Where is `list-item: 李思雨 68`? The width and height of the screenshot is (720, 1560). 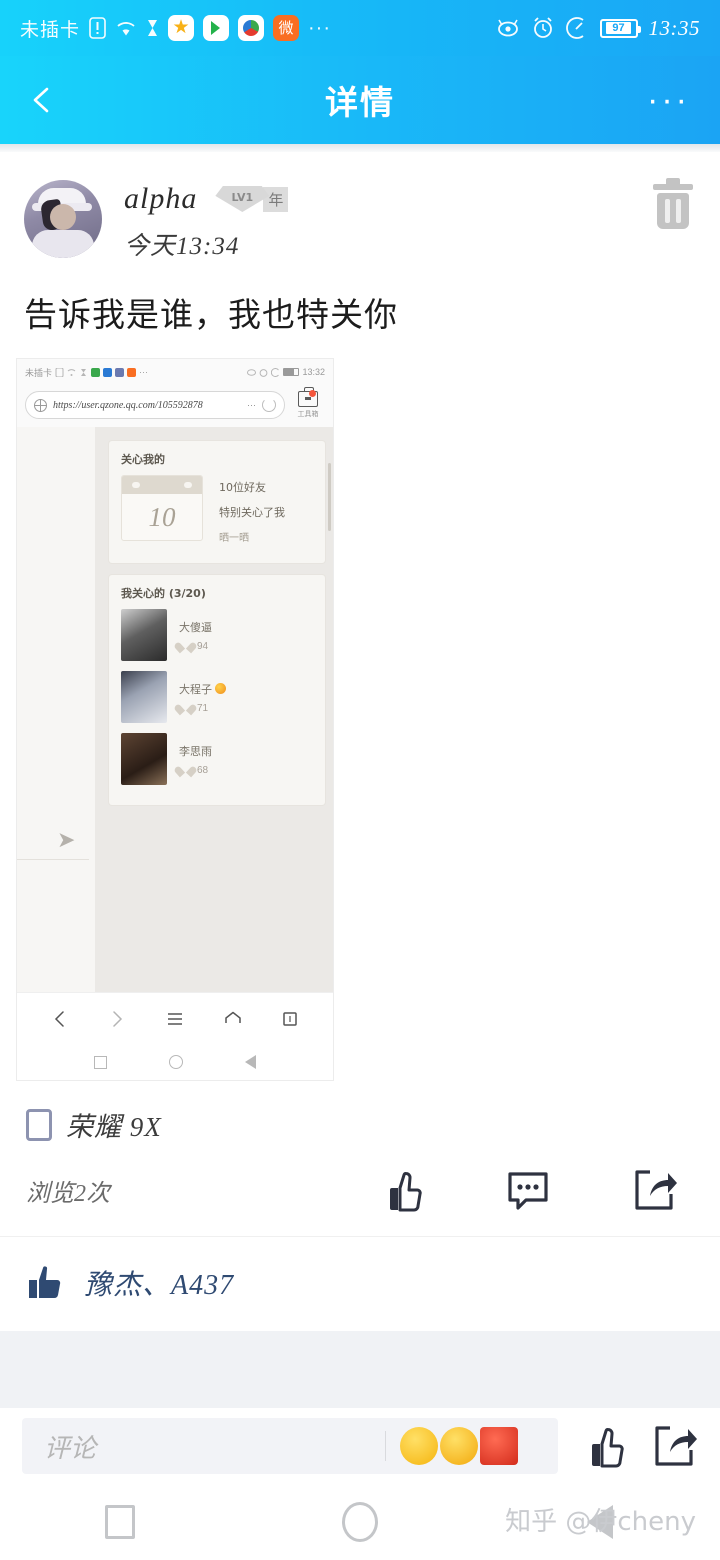
list-item: 李思雨 68 is located at coordinates (217, 759).